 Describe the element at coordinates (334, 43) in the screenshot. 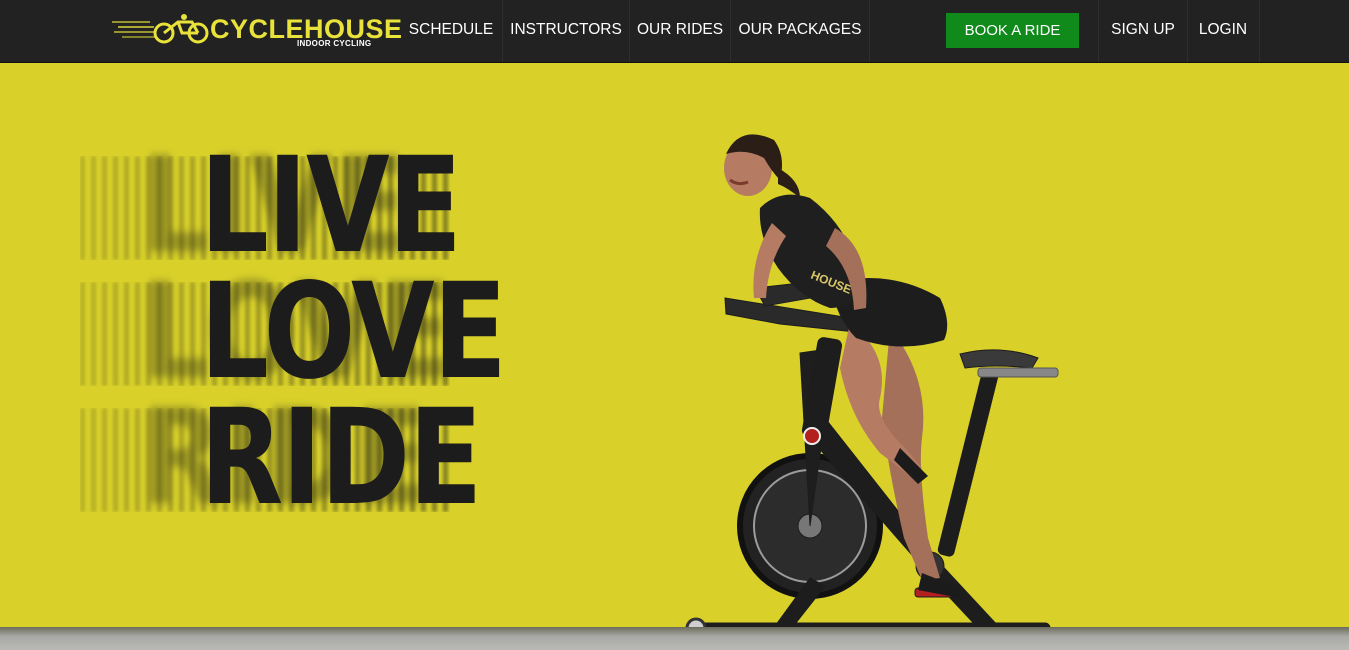

I see `brand-tagline: INDOOR CYCLING` at that location.